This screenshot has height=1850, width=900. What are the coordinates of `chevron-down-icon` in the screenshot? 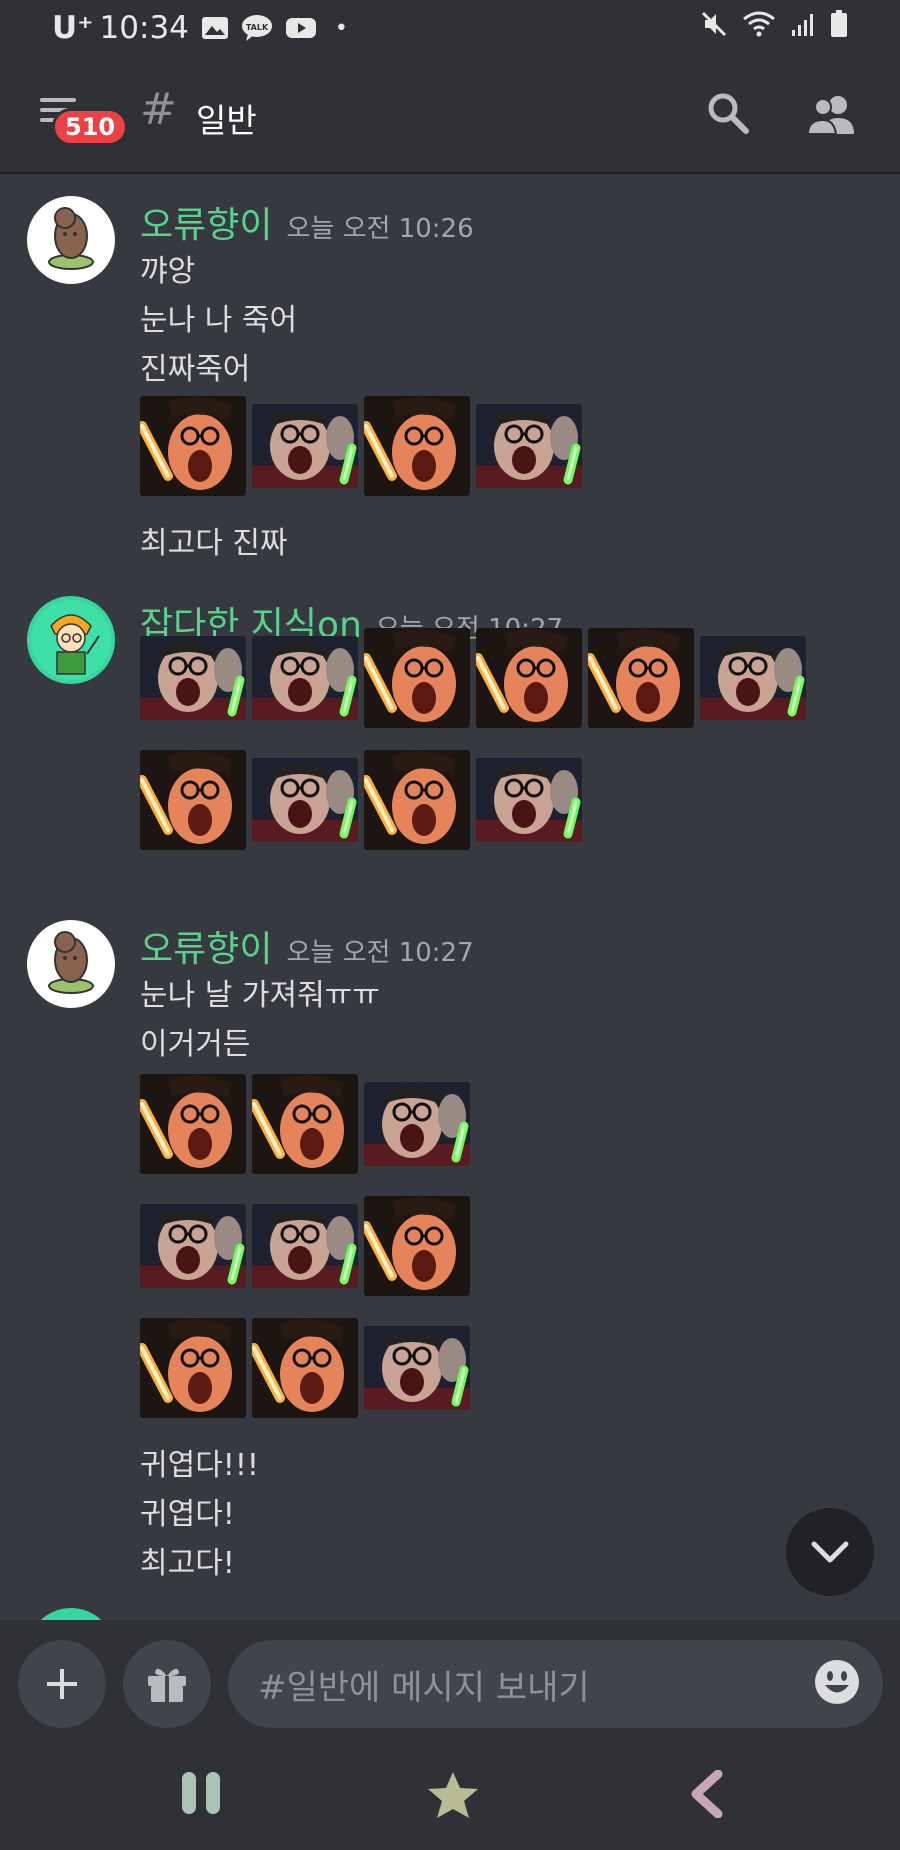 It's located at (830, 1552).